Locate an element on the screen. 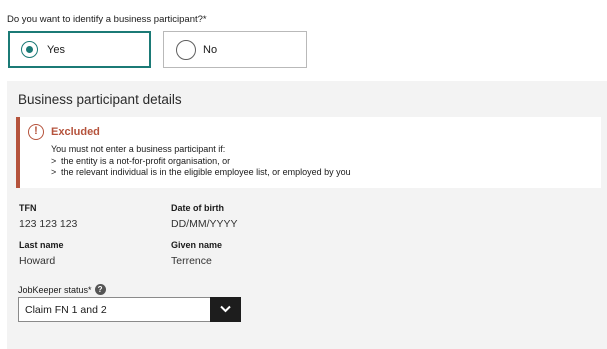 Image resolution: width=607 pixels, height=349 pixels. dob-field: Date of birth DD/MM/YYYY is located at coordinates (204, 216).